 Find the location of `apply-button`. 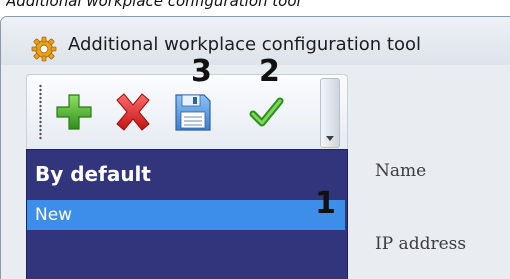

apply-button is located at coordinates (266, 112).